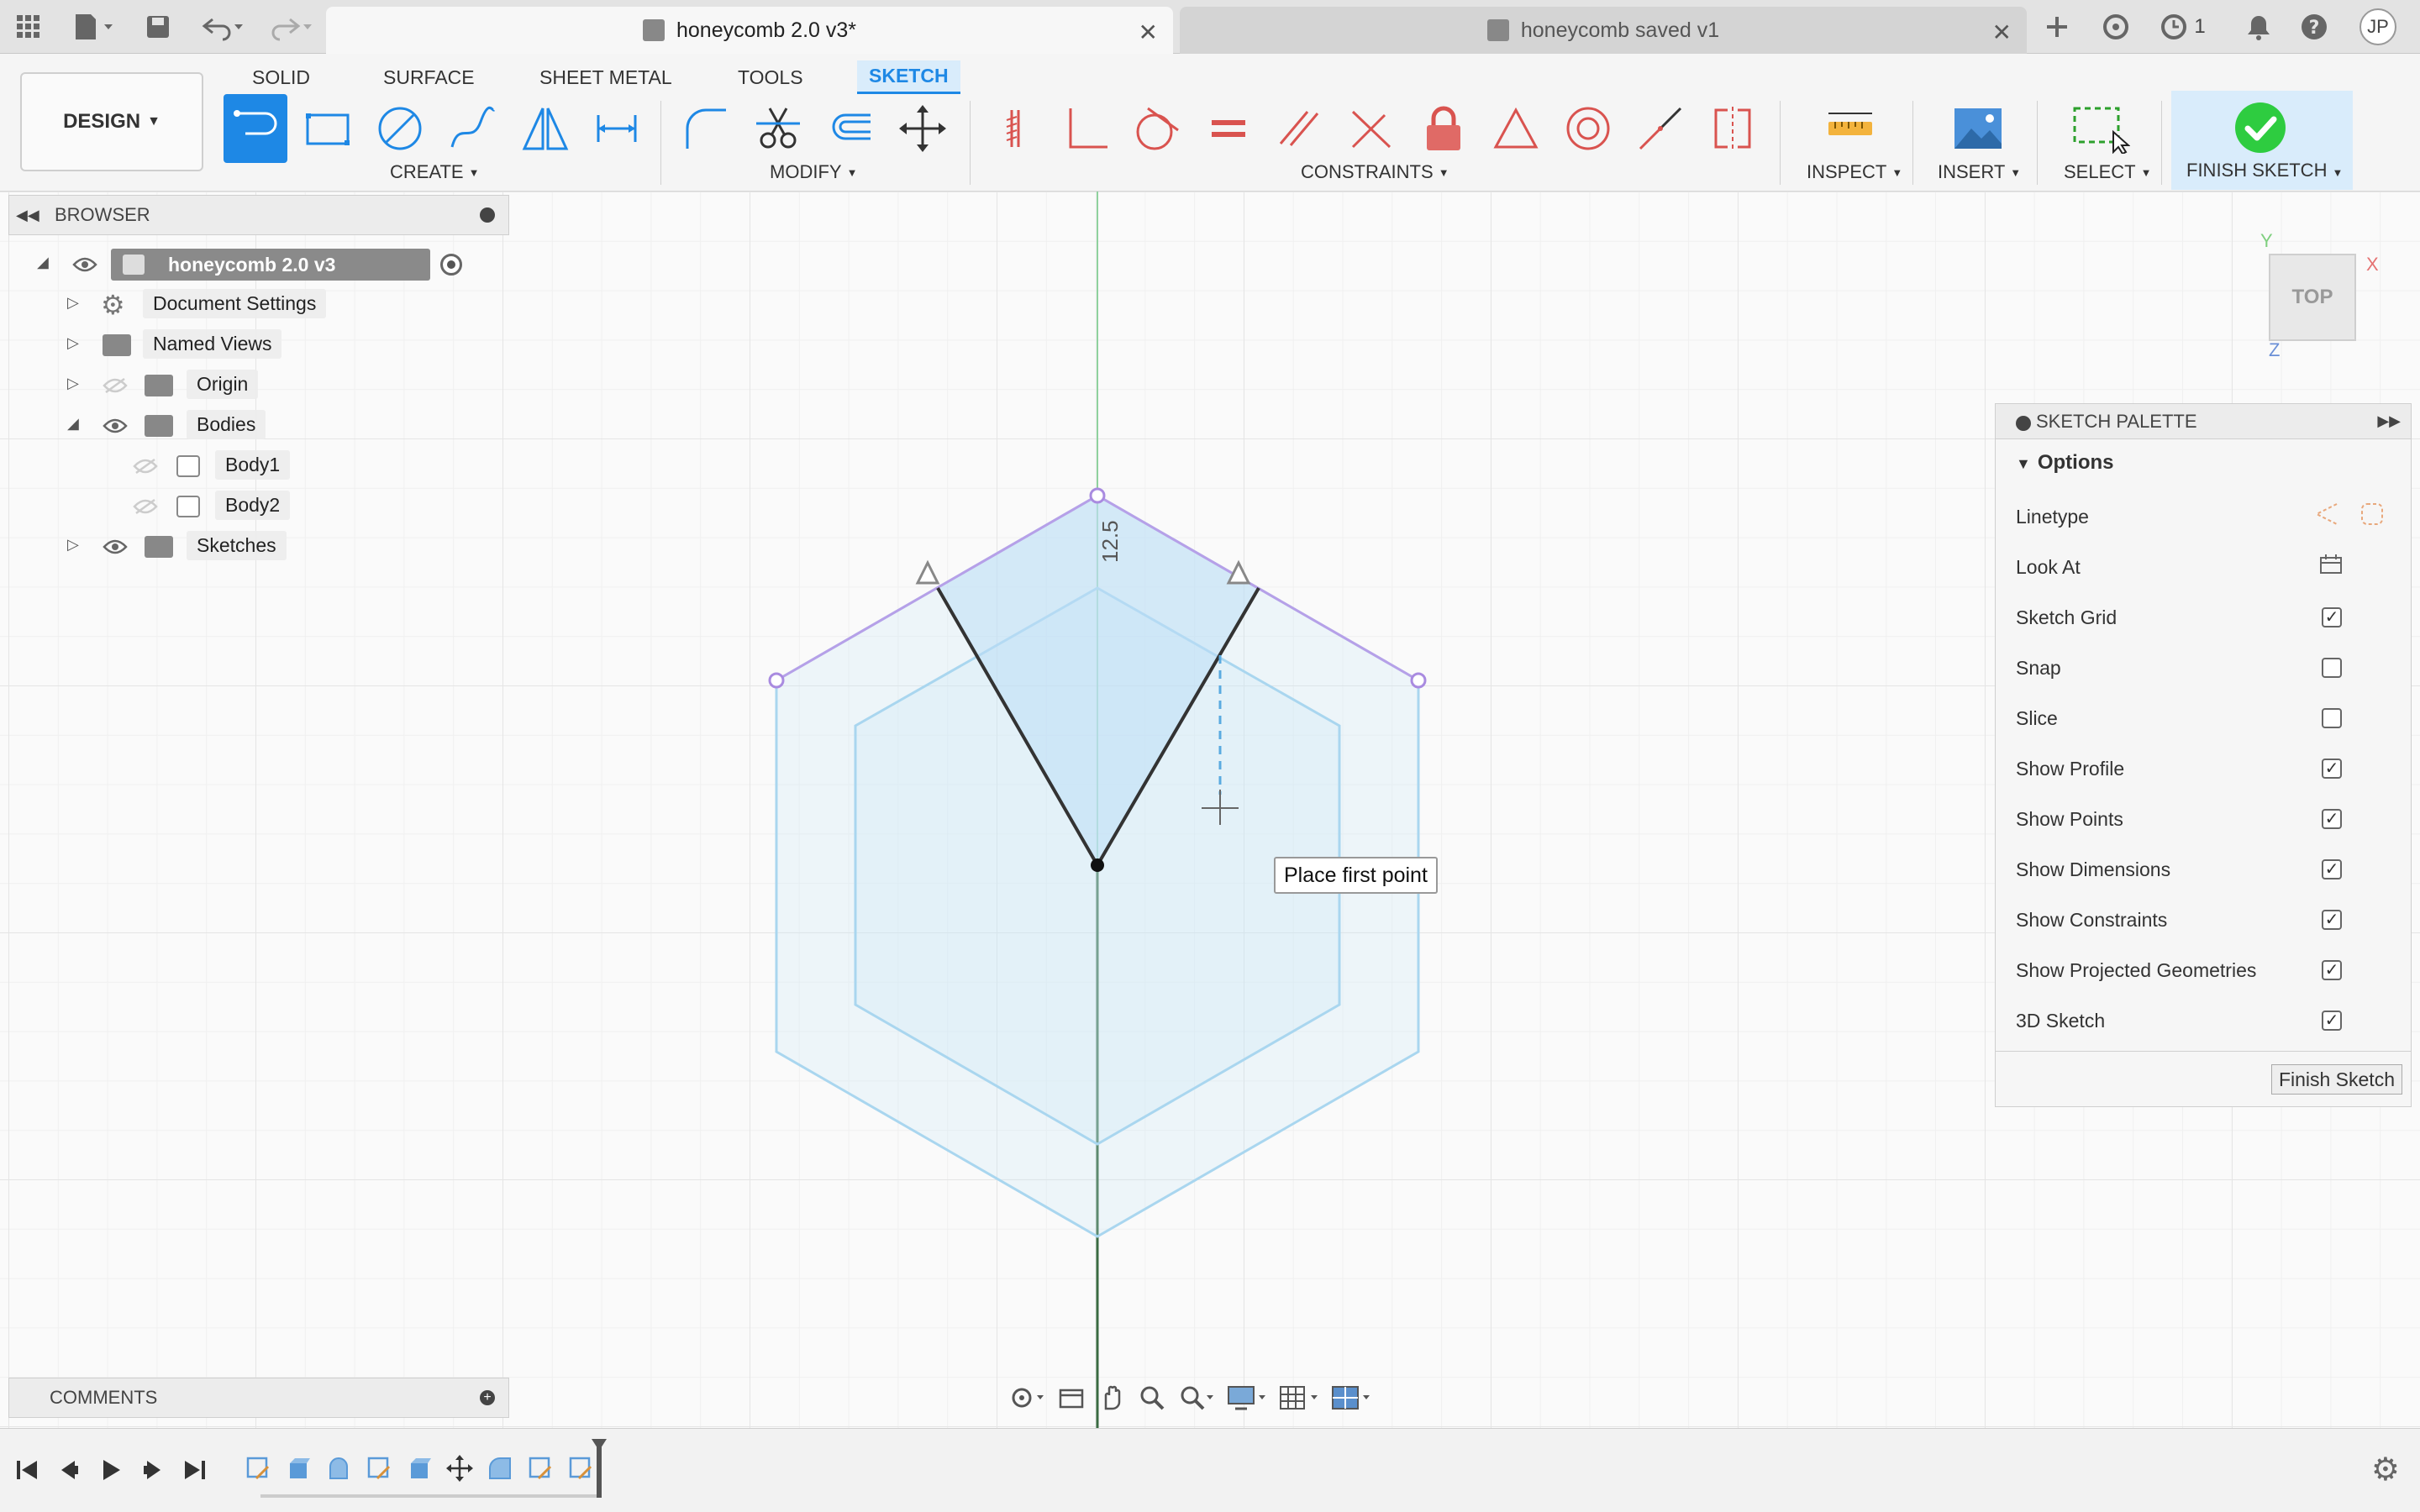  I want to click on timeline-next-icon, so click(153, 1470).